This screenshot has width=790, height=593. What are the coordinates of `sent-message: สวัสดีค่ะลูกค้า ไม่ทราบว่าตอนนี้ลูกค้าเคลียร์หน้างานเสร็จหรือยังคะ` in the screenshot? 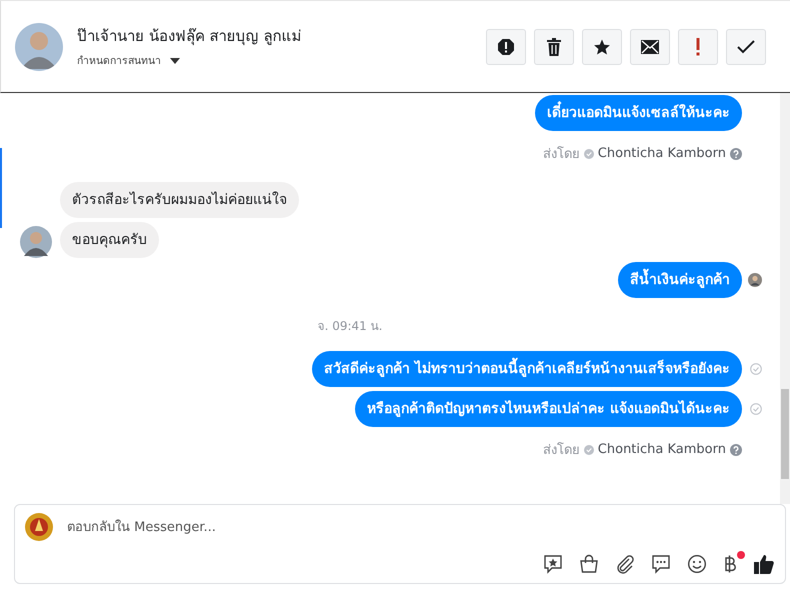 It's located at (527, 369).